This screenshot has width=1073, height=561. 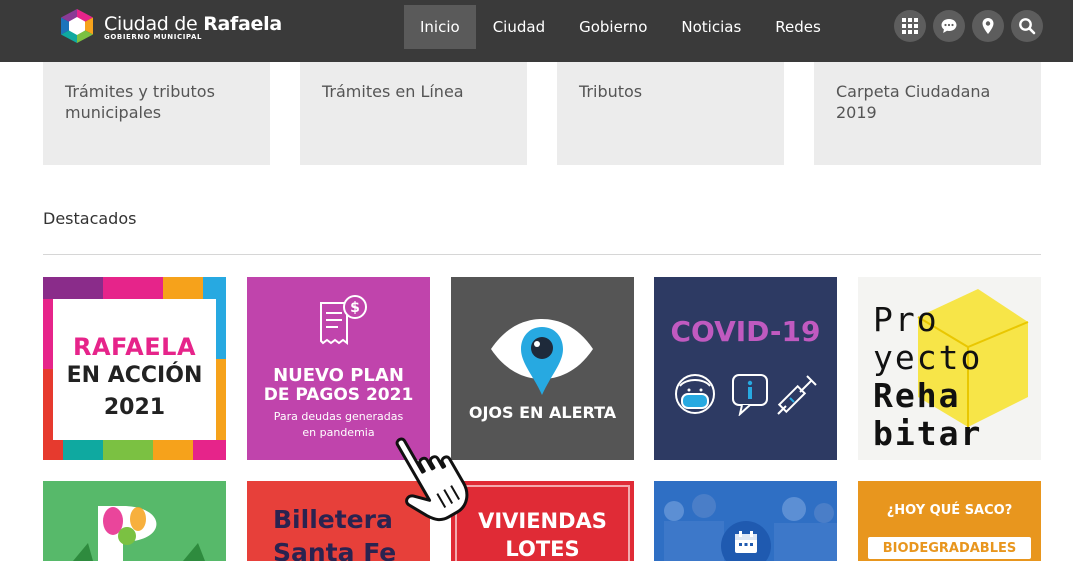 I want to click on card-rafaela-line3: 2021, so click(x=134, y=407).